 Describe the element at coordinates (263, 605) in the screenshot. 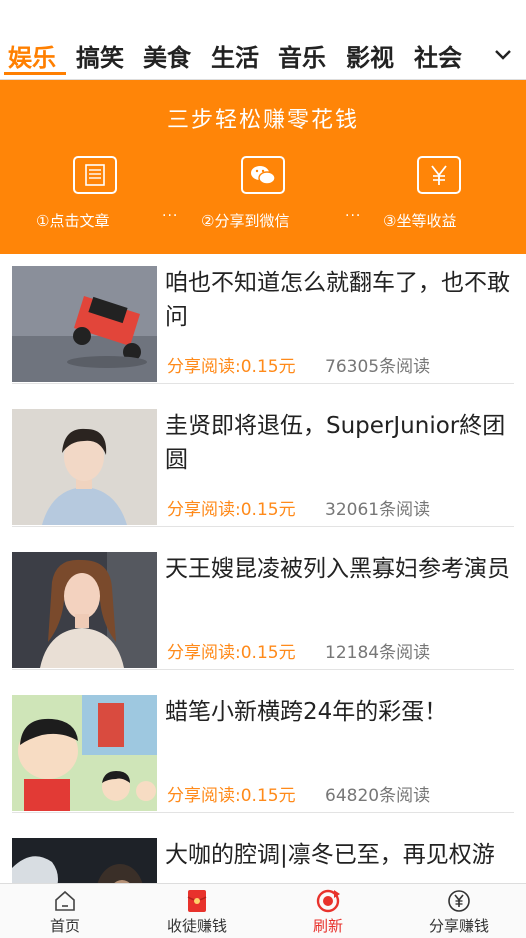

I see `article-item: 天王嫂昆凌被列入黑寡妇参考演员 分享阅读:0.15元 12184条阅读` at that location.